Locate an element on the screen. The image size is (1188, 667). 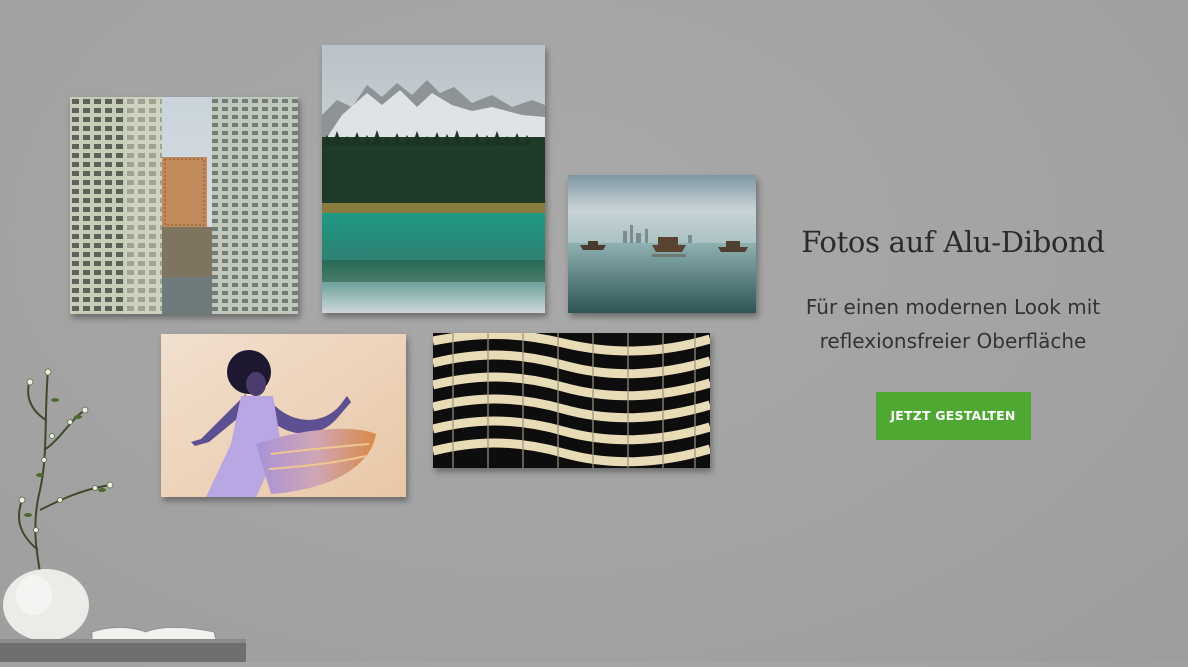
hero-headline: Fotos auf Alu-Dibond is located at coordinates (953, 242).